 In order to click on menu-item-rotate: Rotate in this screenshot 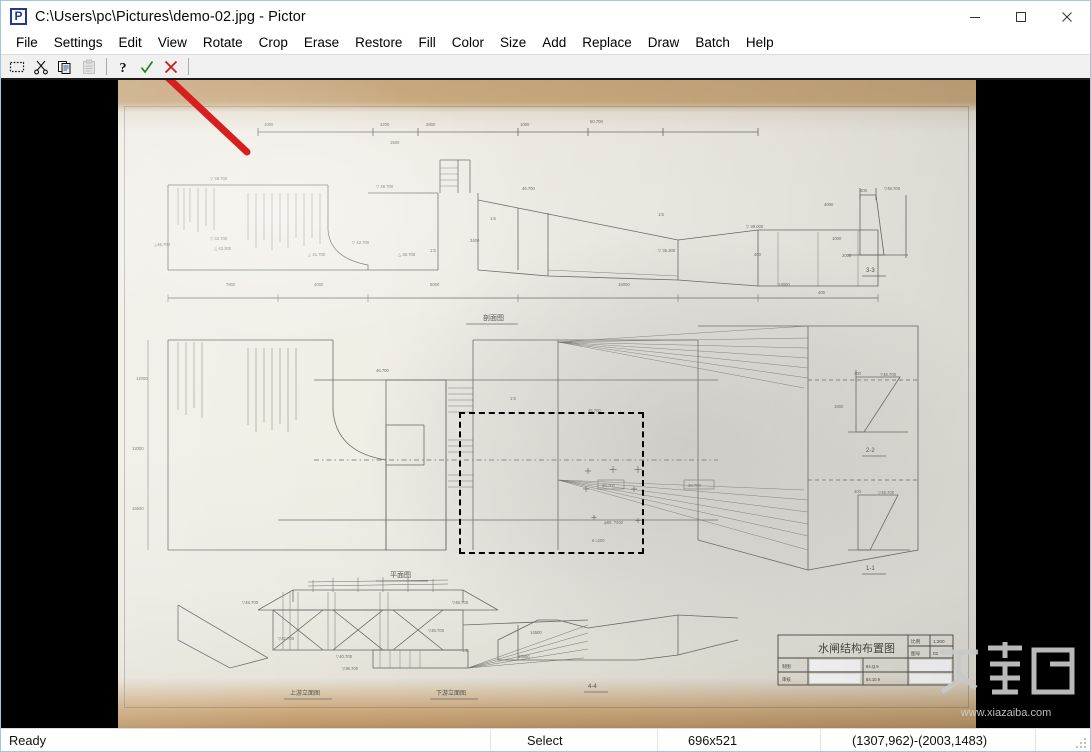, I will do `click(223, 43)`.